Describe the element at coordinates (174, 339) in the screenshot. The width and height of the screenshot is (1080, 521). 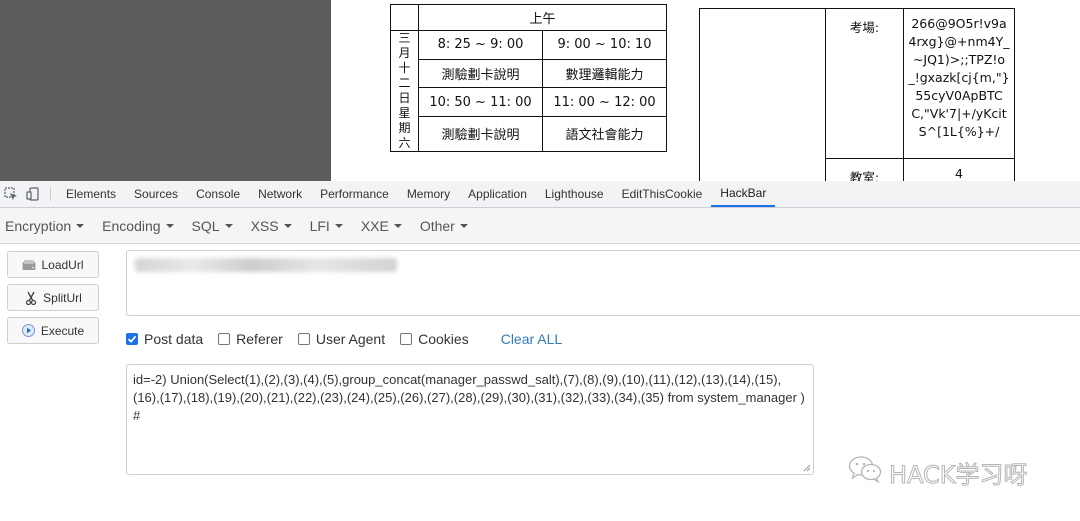
I see `post-data-label: Post data` at that location.